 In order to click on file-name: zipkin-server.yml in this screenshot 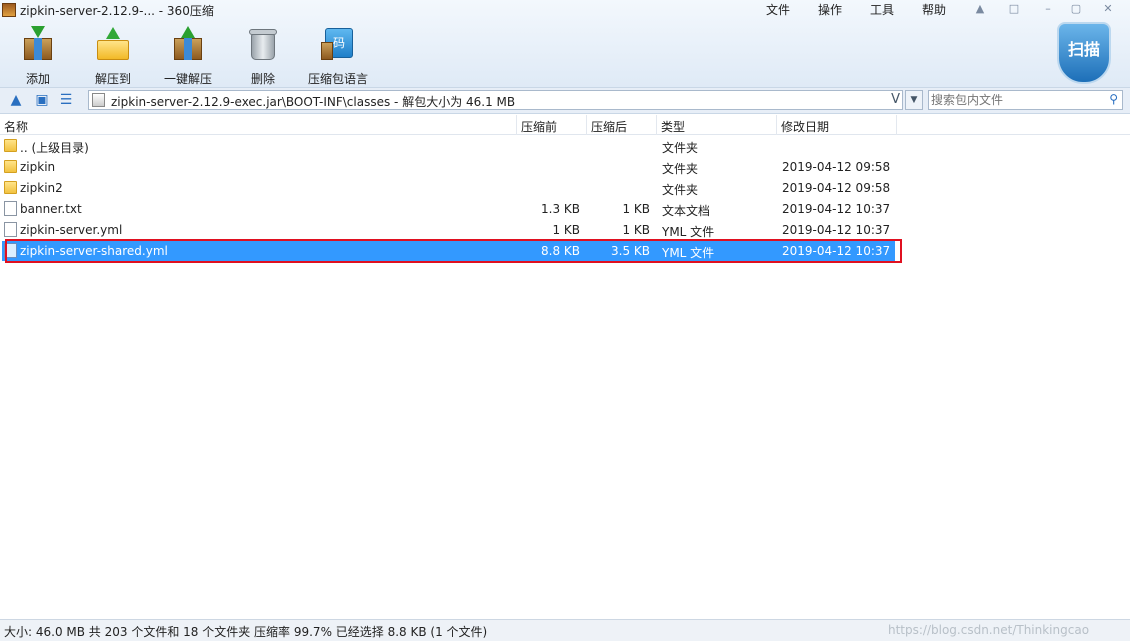, I will do `click(71, 230)`.